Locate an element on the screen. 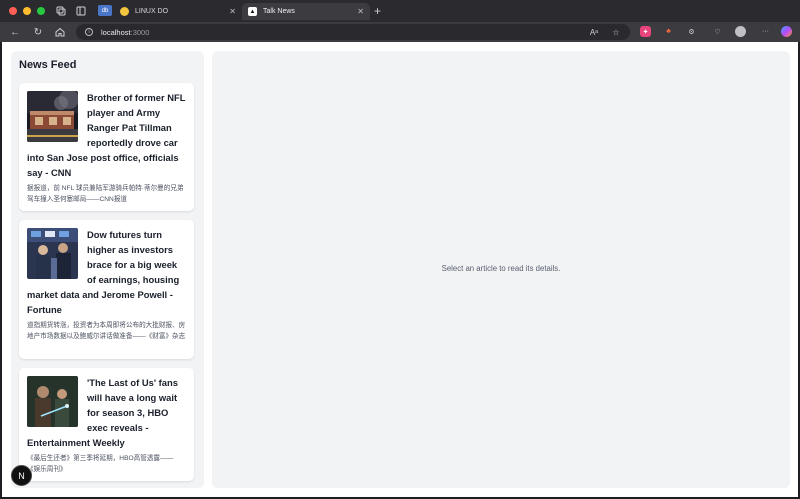 This screenshot has height=499, width=800. address-bar: i localhost:3000 Aᵃ ☆ is located at coordinates (353, 32).